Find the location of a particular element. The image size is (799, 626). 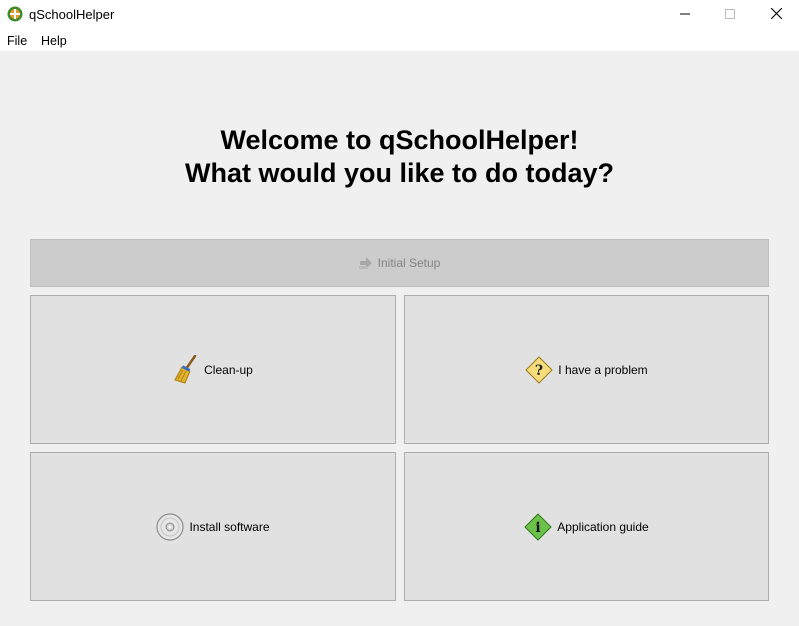

minimize-icon is located at coordinates (685, 15).